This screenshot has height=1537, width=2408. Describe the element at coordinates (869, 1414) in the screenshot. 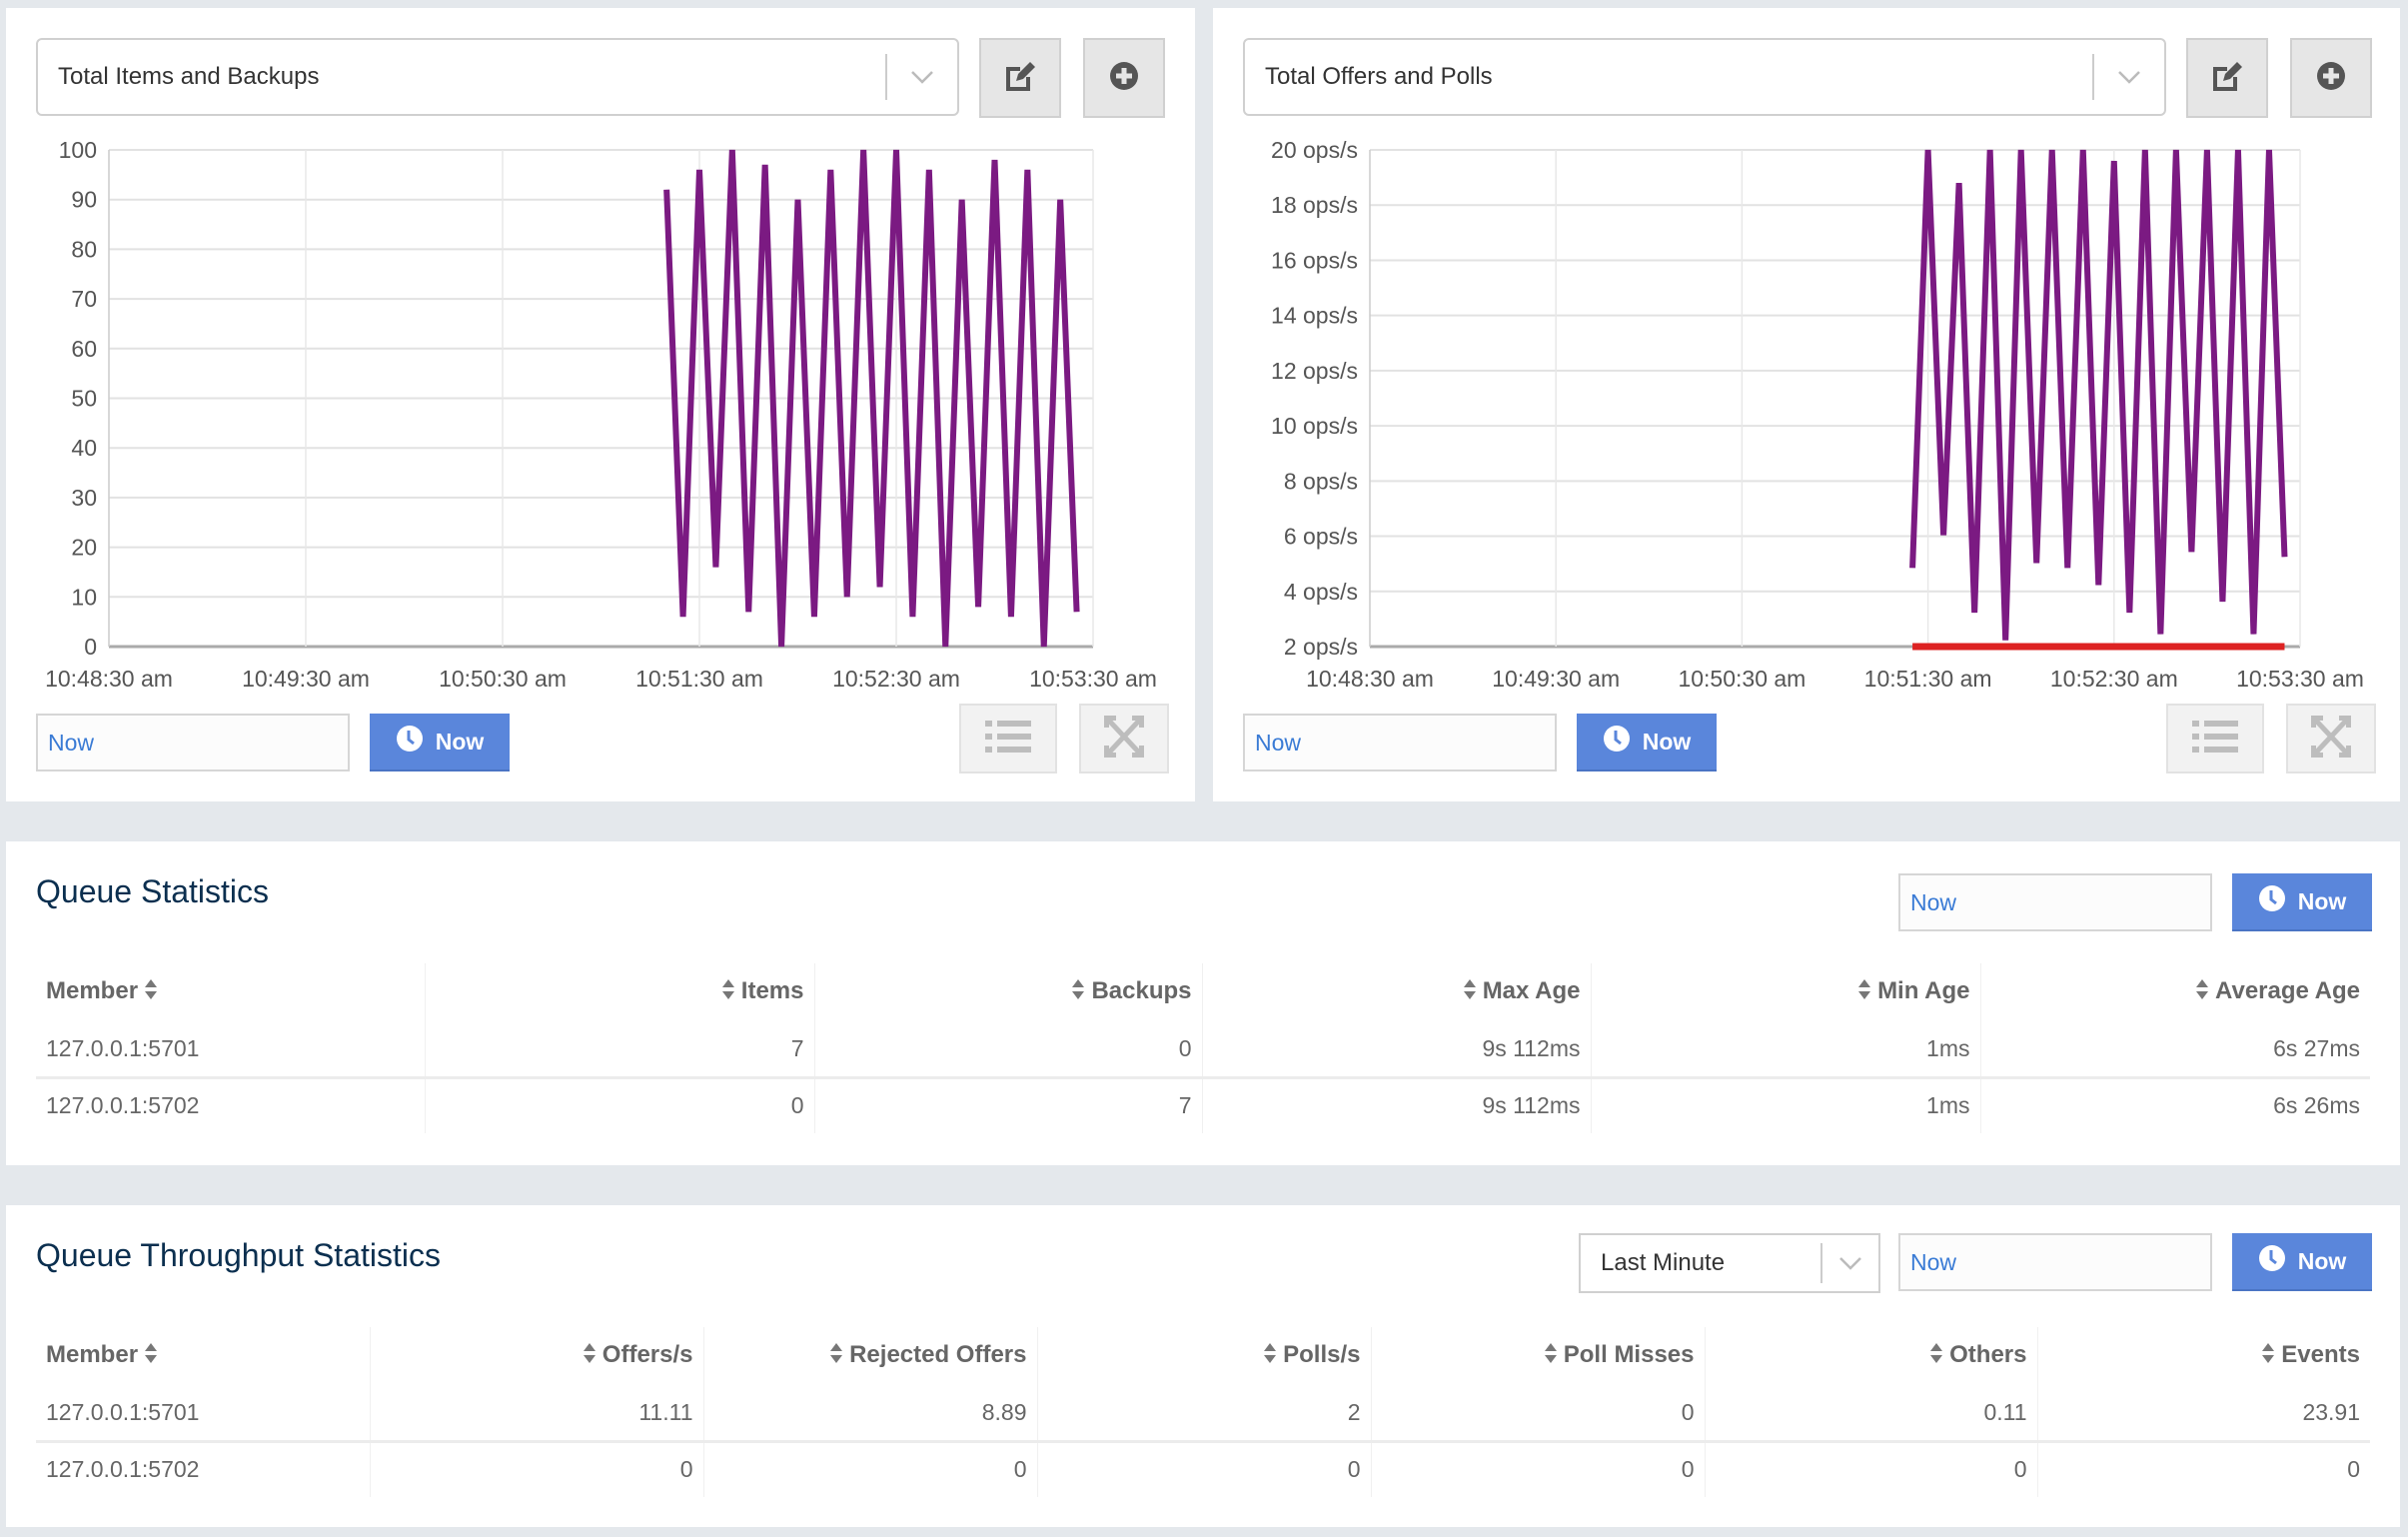

I see `cell-rejected-offers: 8.89` at that location.